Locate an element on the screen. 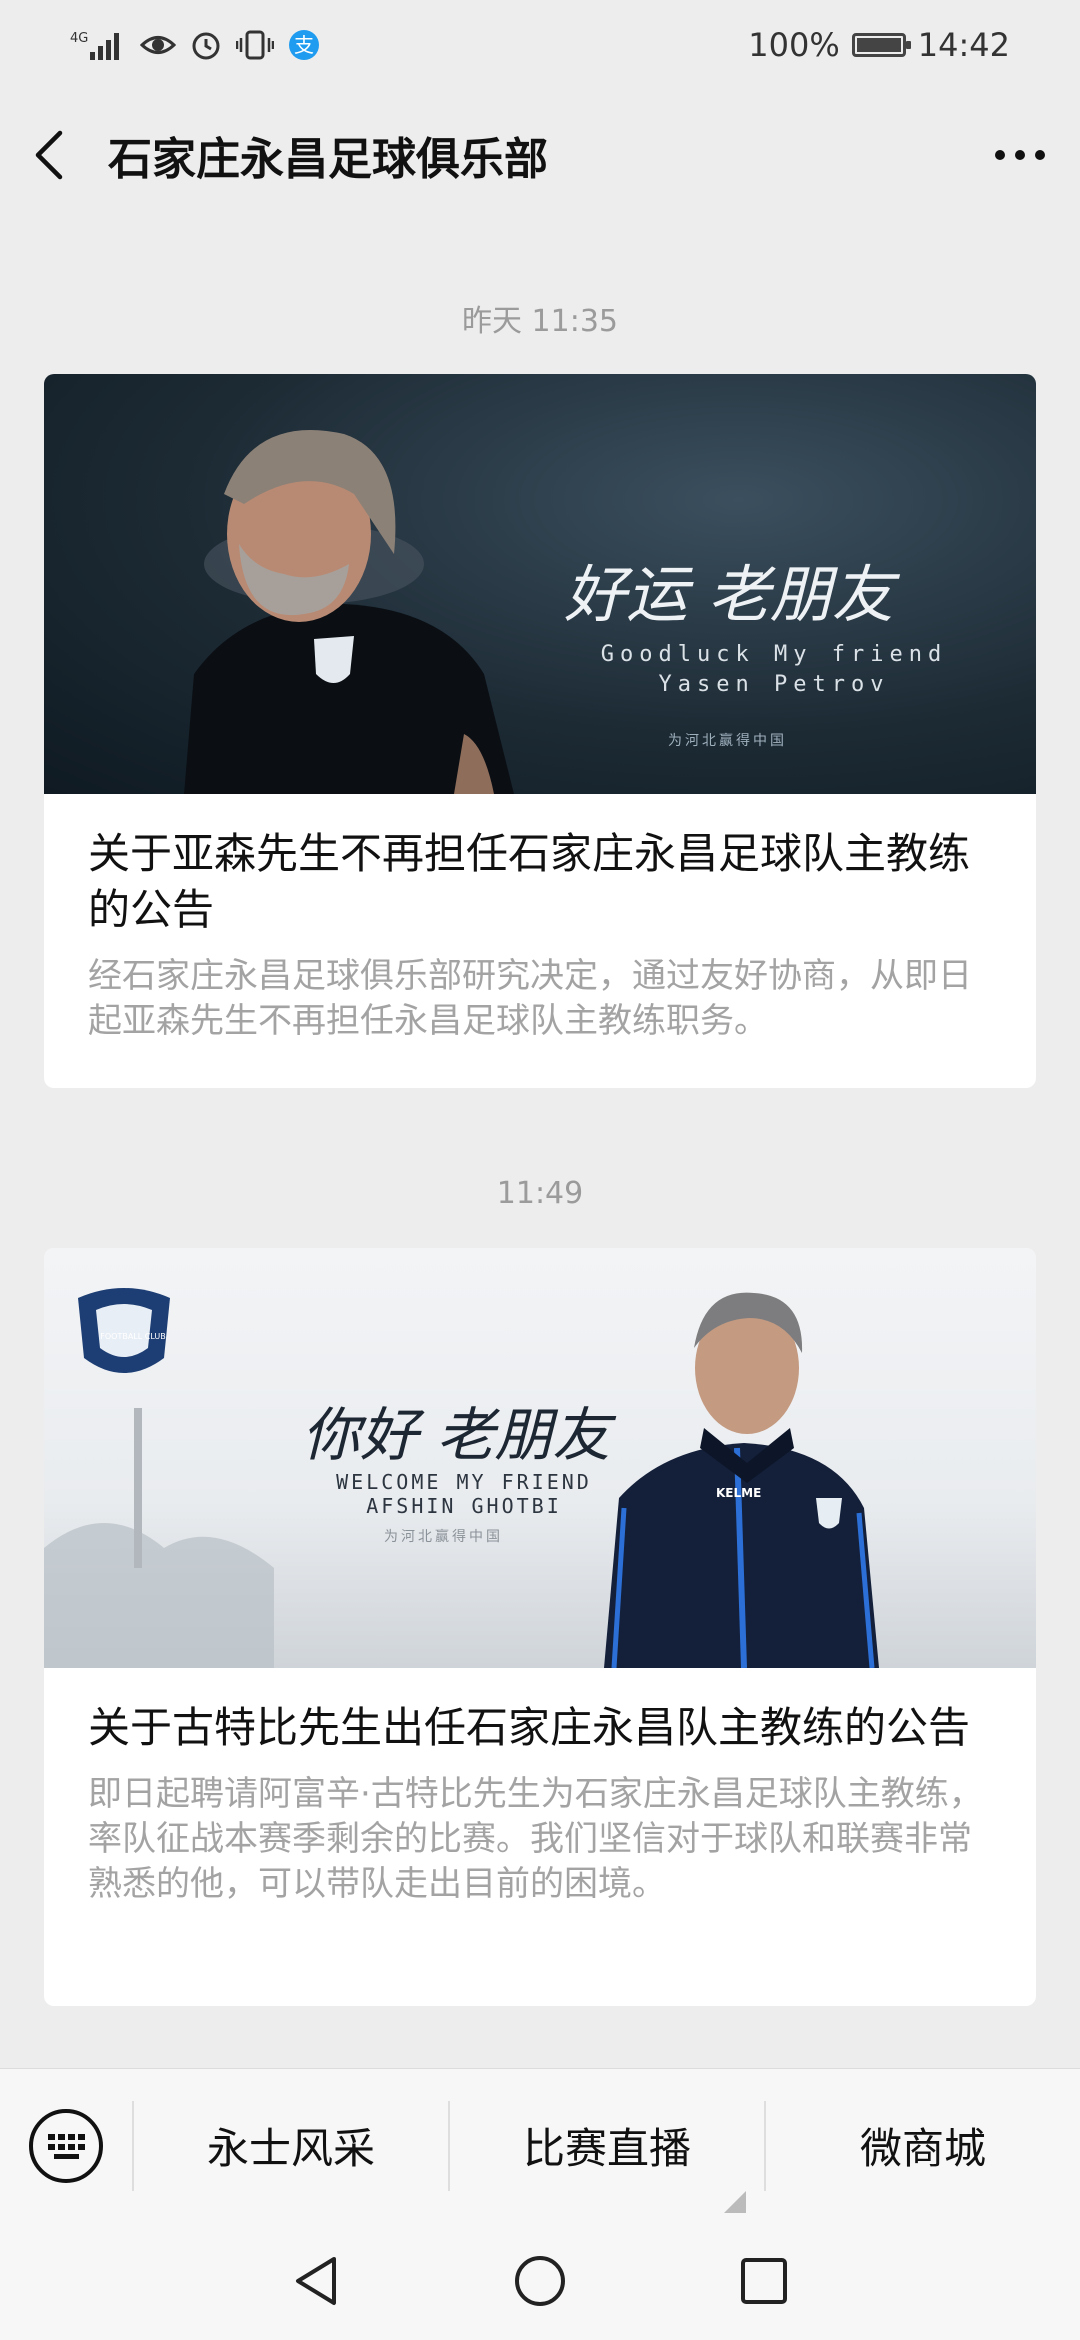  club-badge-label: FOOTBALL CLUB is located at coordinates (133, 1336).